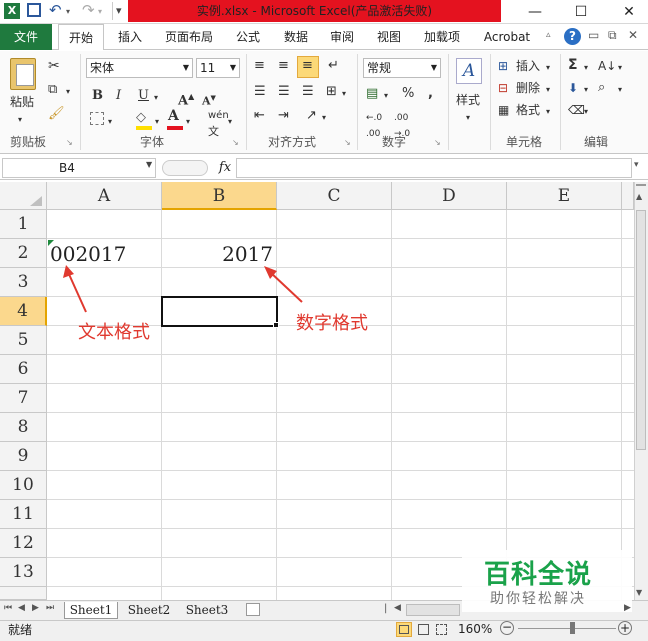  Describe the element at coordinates (56, 114) in the screenshot. I see `format-painter-icon: 🖌` at that location.